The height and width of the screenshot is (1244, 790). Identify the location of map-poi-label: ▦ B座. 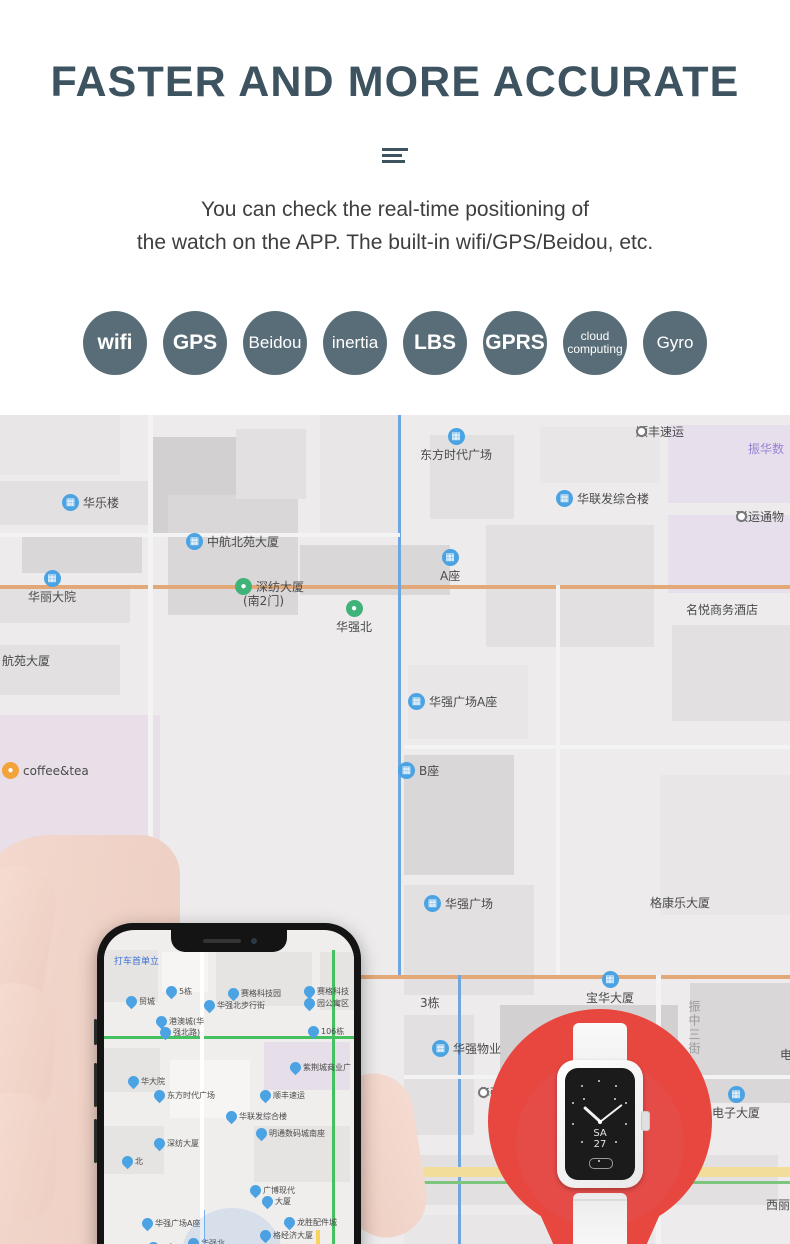
(418, 770).